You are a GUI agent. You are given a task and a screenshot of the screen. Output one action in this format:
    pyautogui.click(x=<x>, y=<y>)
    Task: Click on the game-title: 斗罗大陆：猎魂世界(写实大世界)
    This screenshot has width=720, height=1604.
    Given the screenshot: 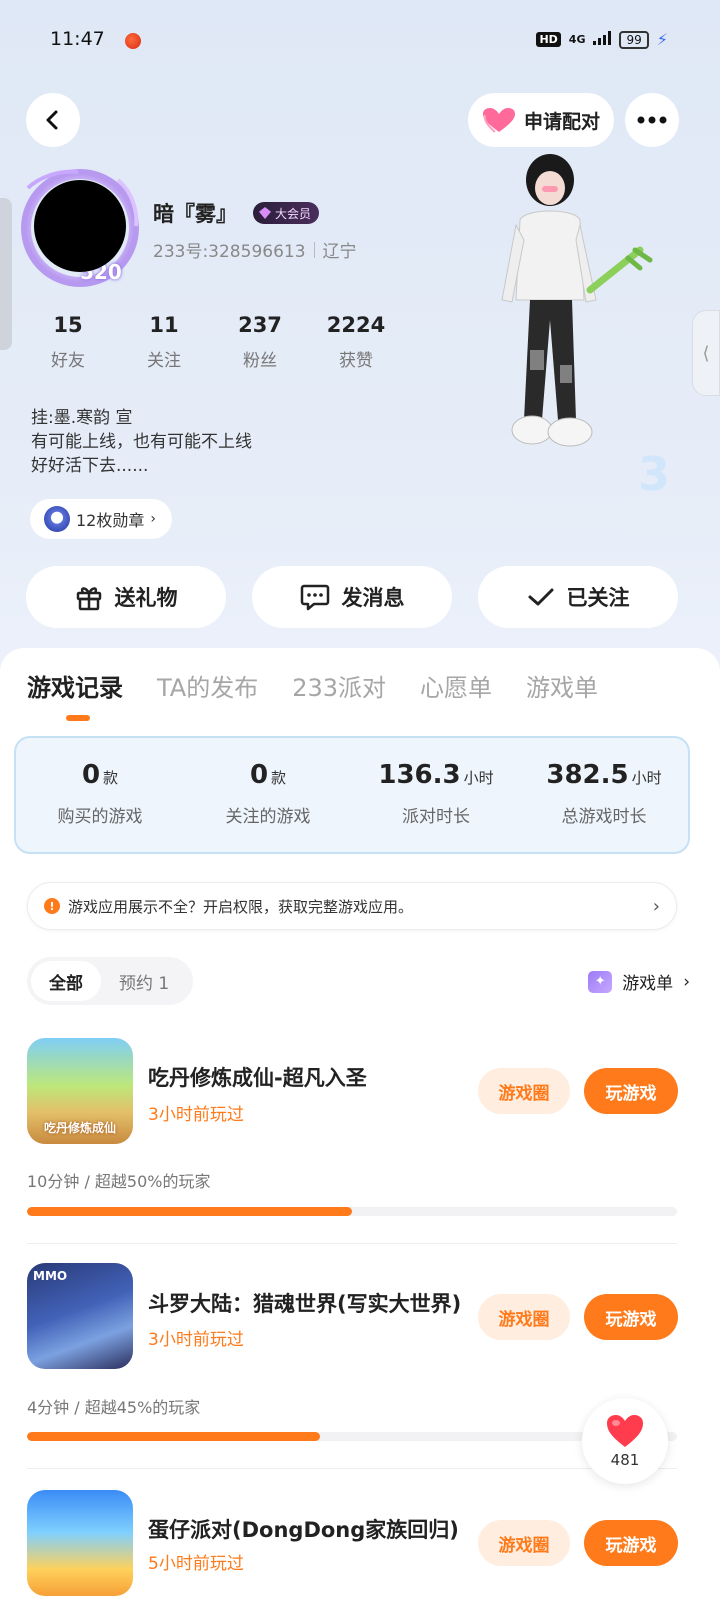 What is the action you would take?
    pyautogui.click(x=313, y=1303)
    